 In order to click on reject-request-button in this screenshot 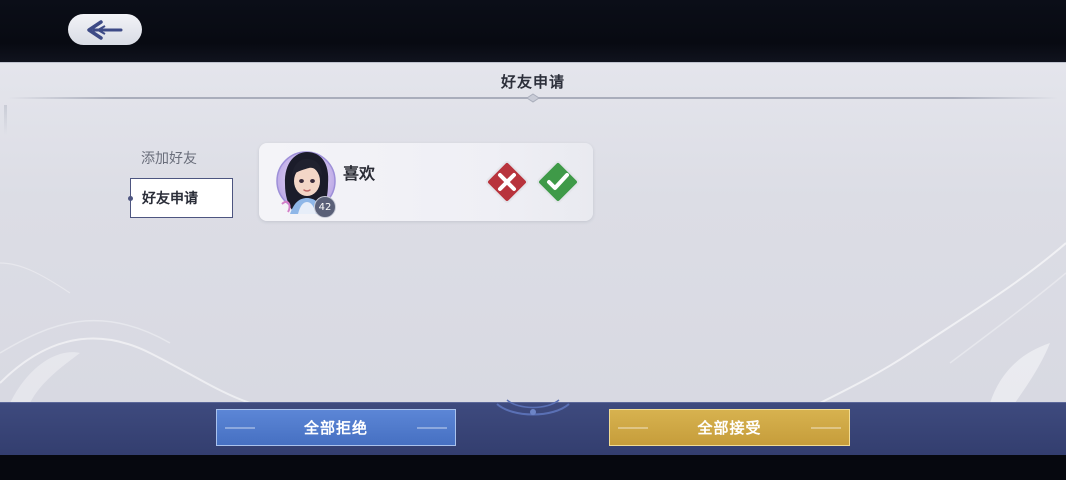, I will do `click(507, 182)`.